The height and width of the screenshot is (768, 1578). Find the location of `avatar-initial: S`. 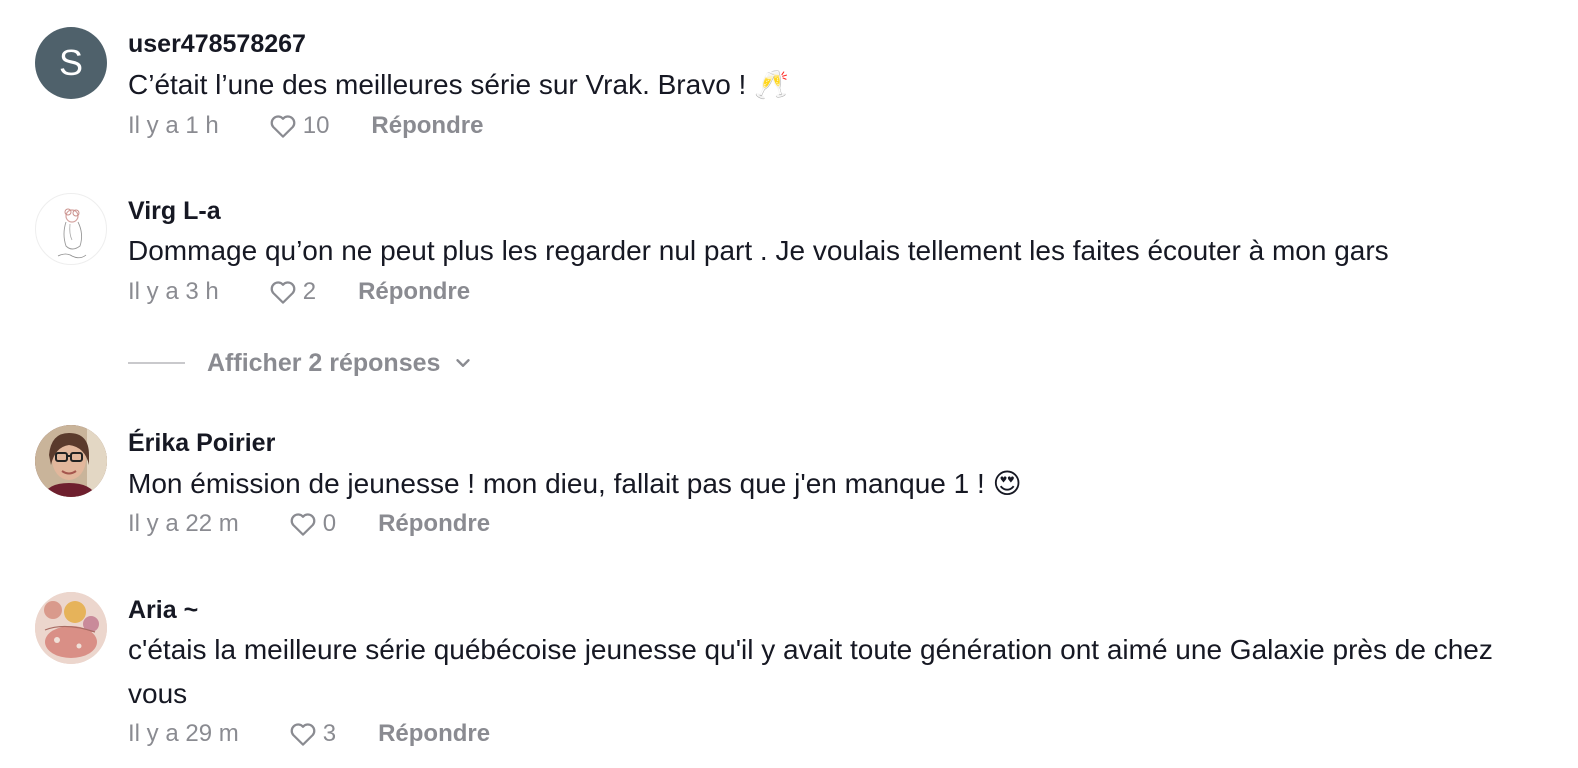

avatar-initial: S is located at coordinates (70, 62).